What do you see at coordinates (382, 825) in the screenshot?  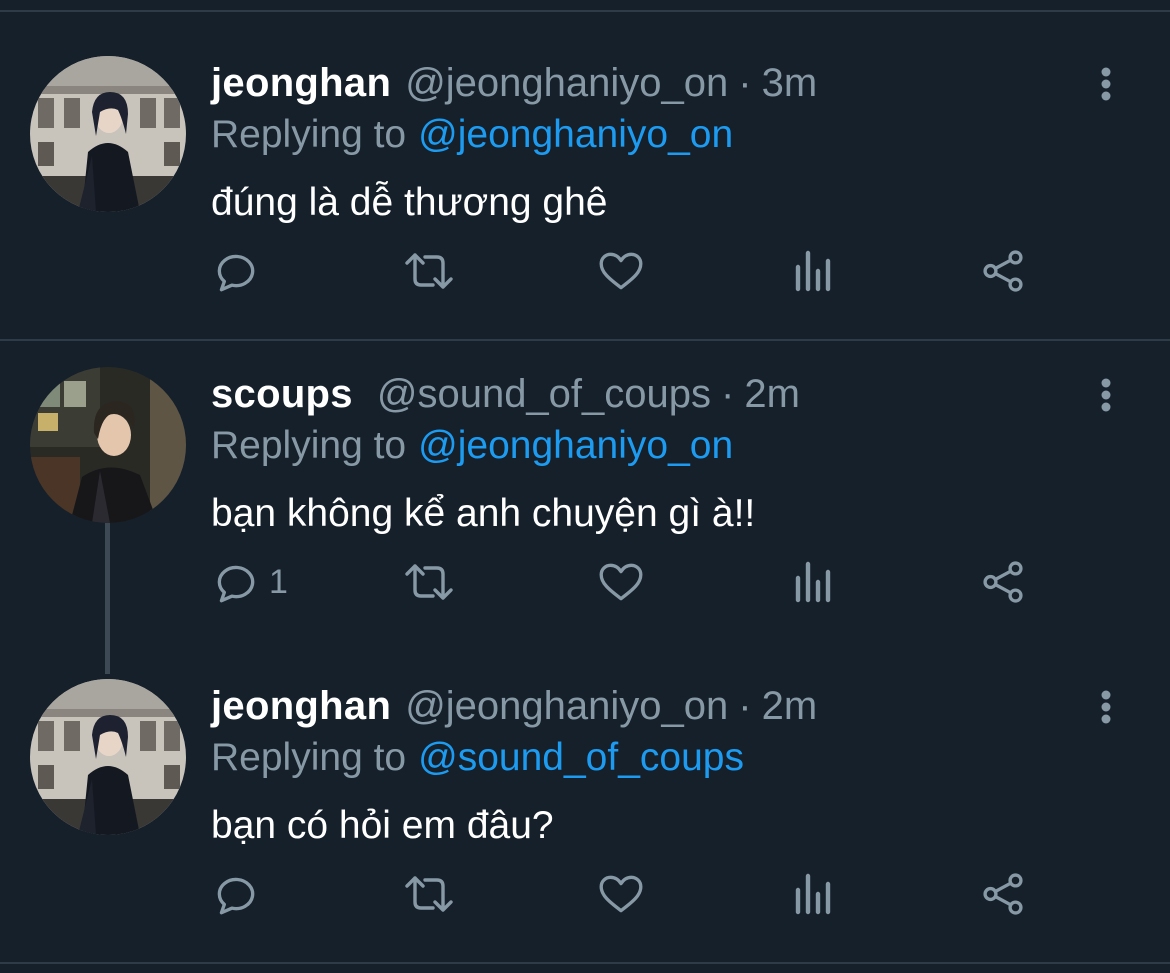 I see `tweet-text: bạn có hỏi em đâu?` at bounding box center [382, 825].